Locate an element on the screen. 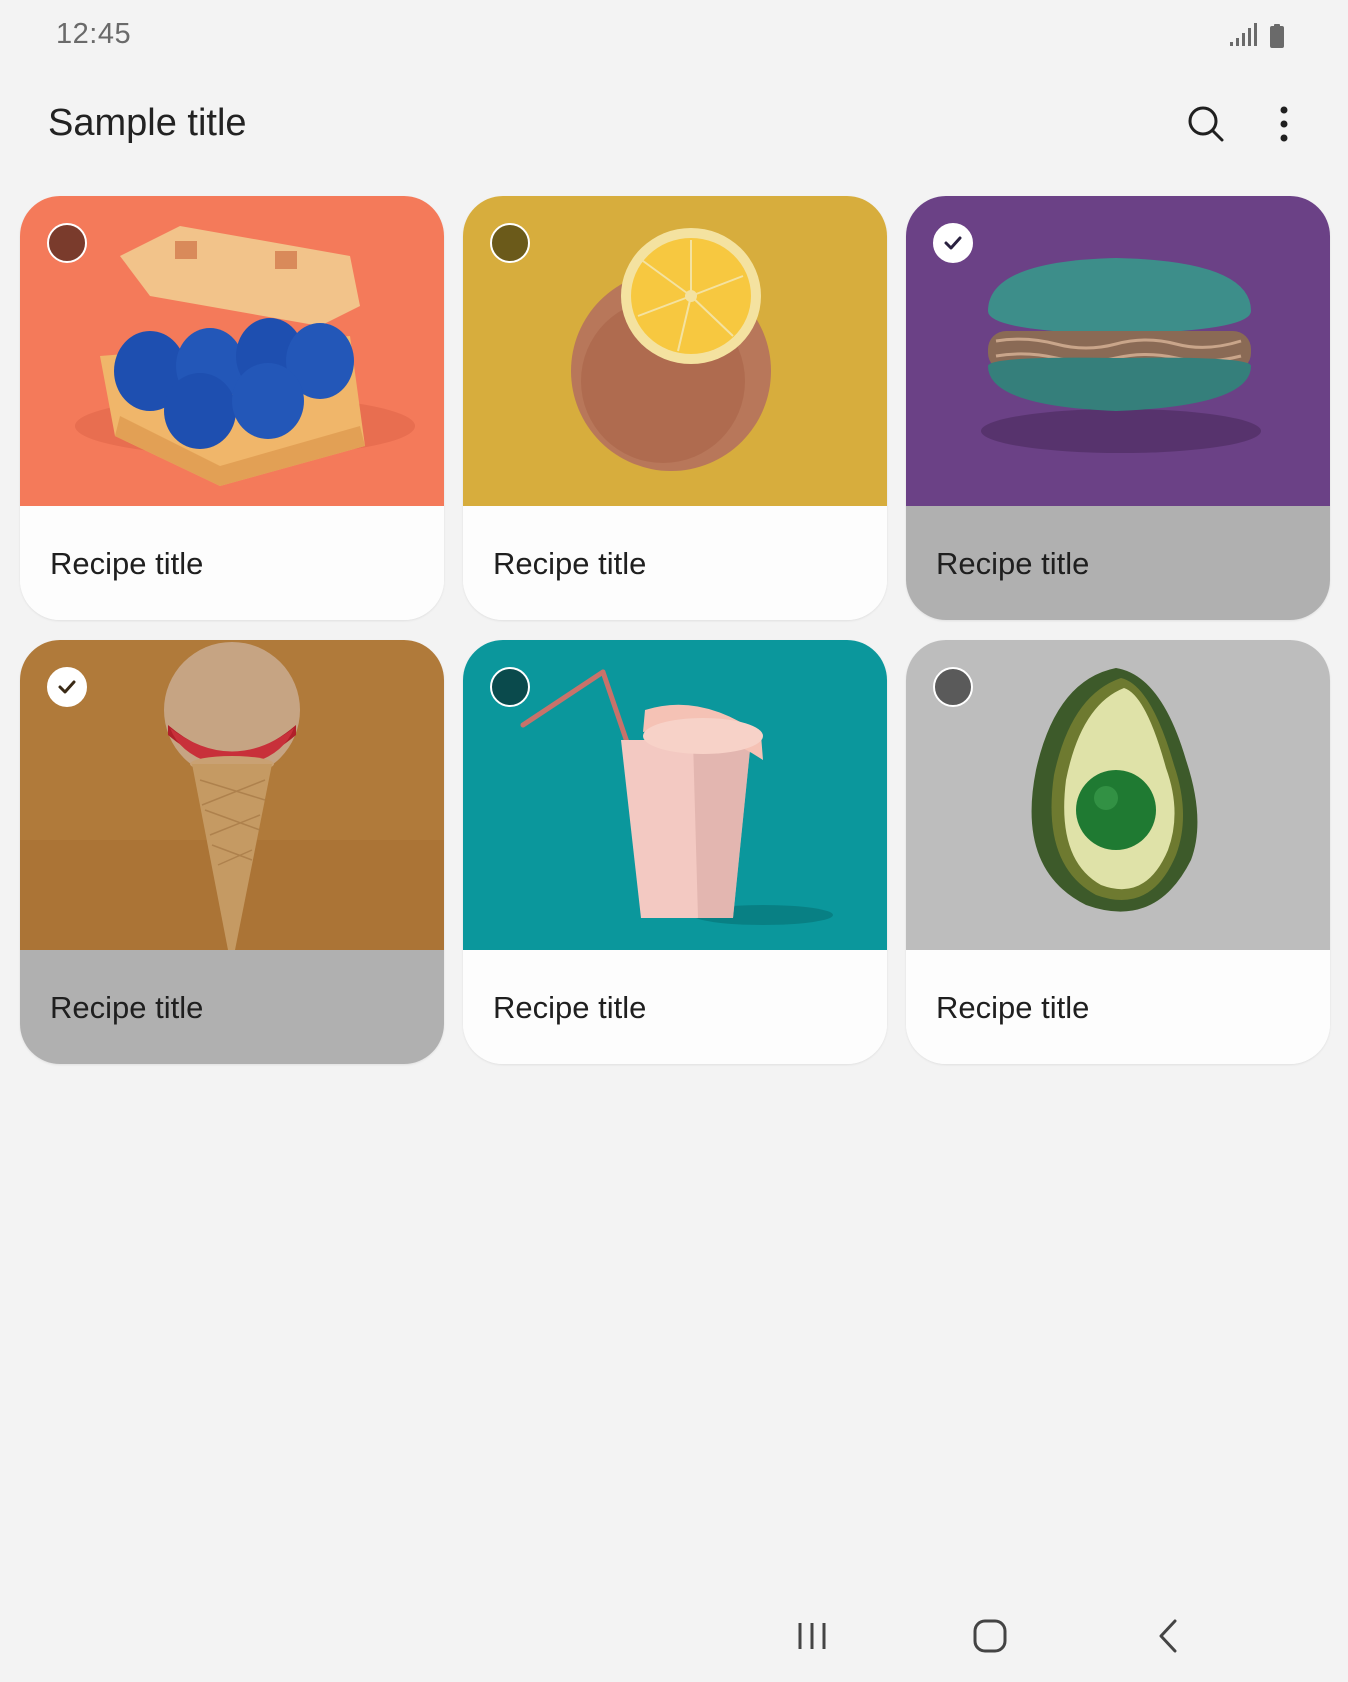 This screenshot has height=1682, width=1348. recipe-card-5: Recipe title is located at coordinates (675, 852).